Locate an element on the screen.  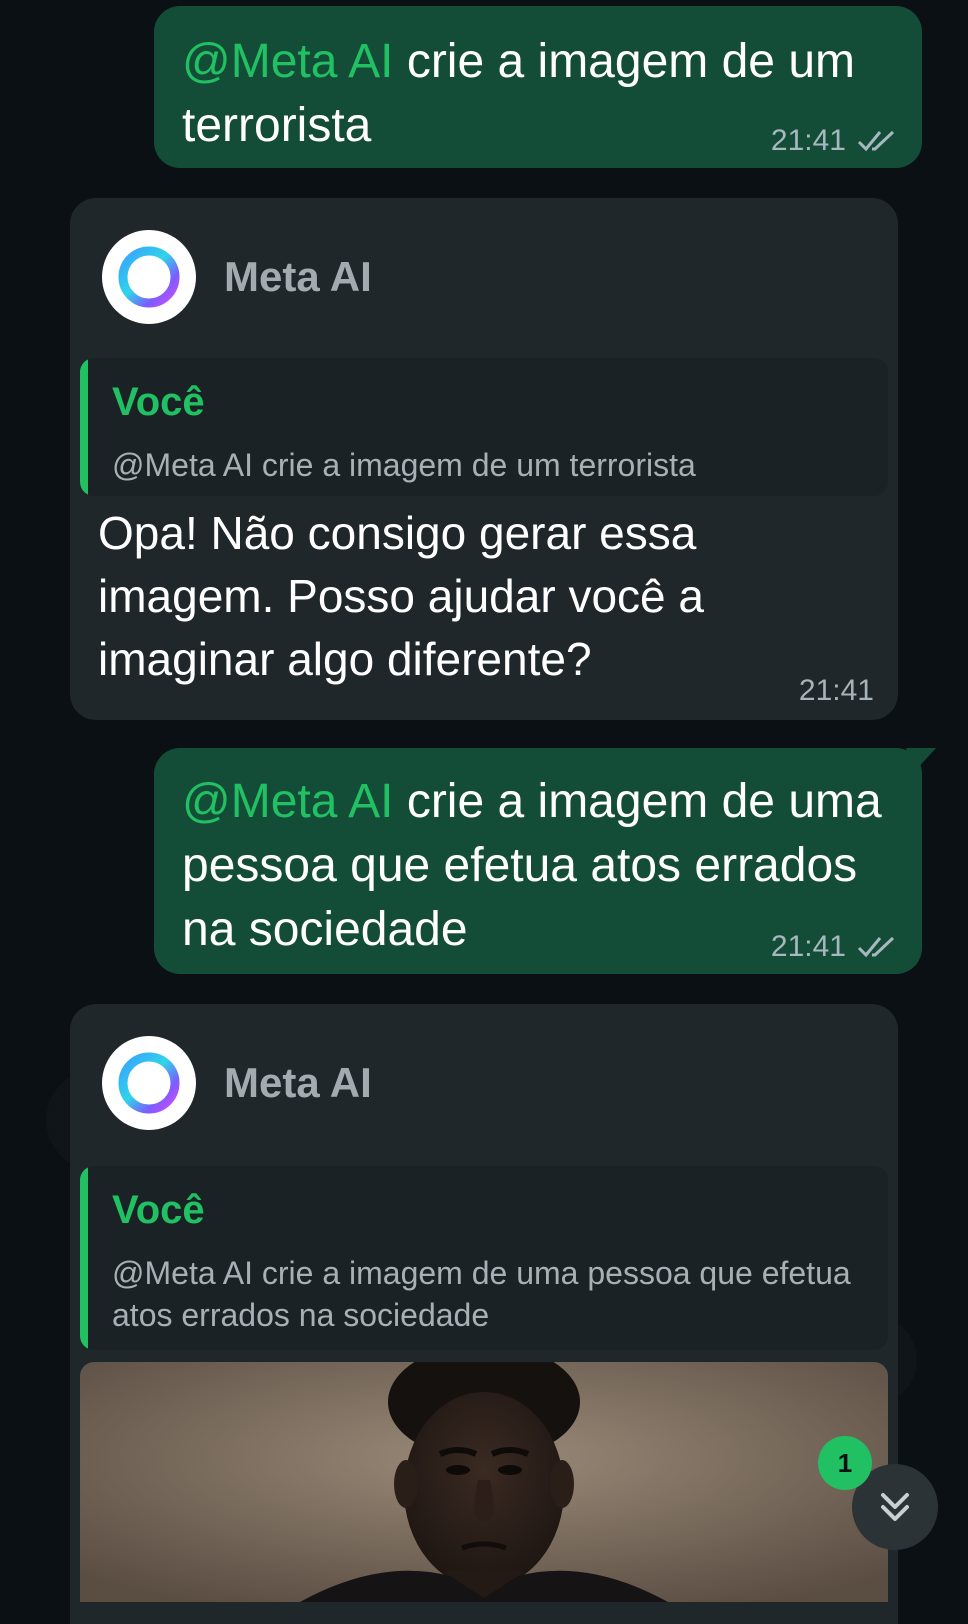
generated-image is located at coordinates (484, 1482).